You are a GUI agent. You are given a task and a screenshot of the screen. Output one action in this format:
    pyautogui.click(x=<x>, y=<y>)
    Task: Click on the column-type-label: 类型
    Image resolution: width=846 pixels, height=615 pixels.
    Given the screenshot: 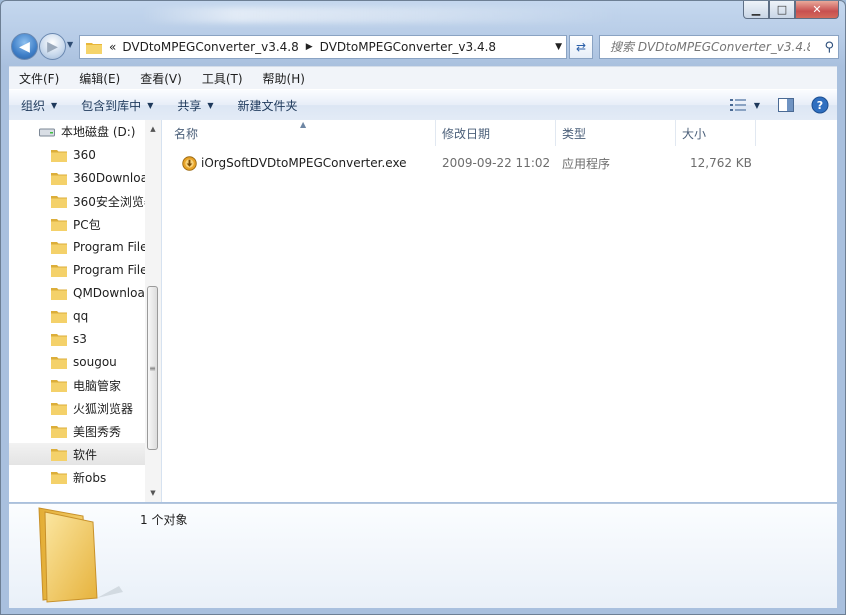 What is the action you would take?
    pyautogui.click(x=574, y=133)
    